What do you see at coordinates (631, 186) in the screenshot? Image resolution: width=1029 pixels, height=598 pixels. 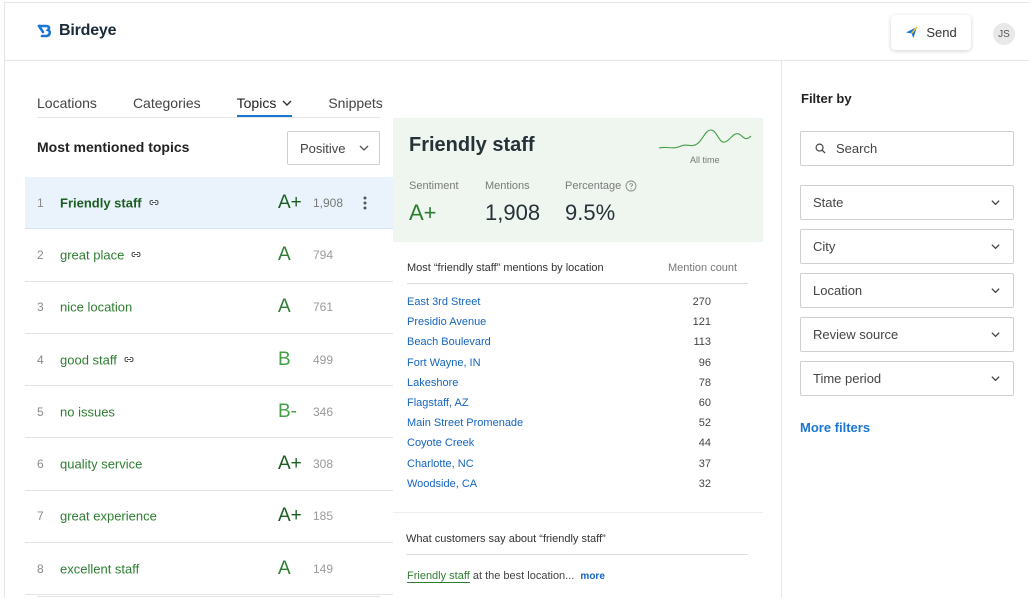 I see `help-icon` at bounding box center [631, 186].